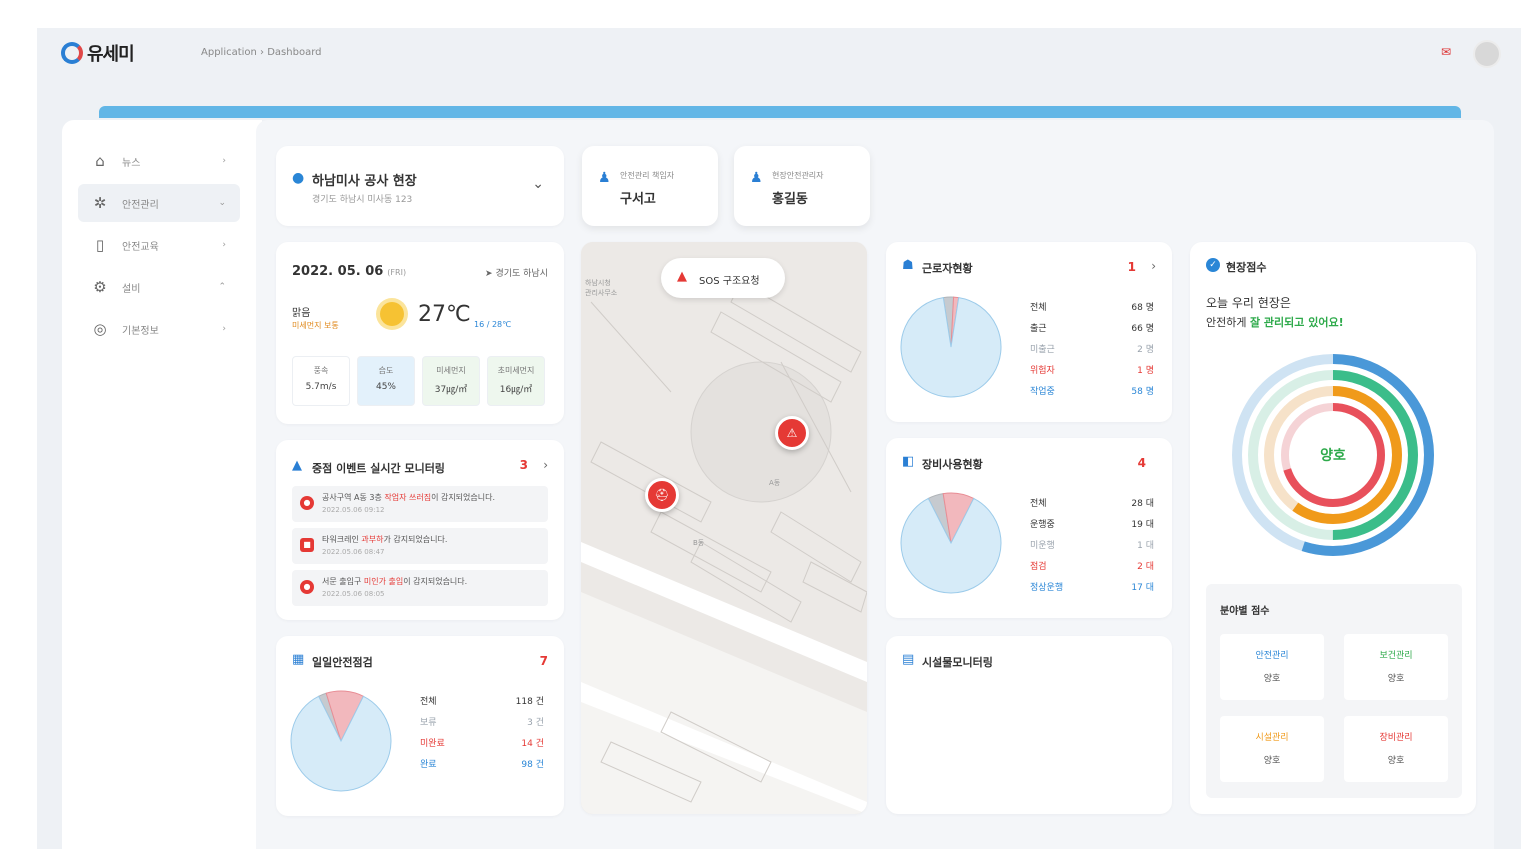  Describe the element at coordinates (386, 381) in the screenshot. I see `weather-stat-humidity: 습도 45%` at that location.